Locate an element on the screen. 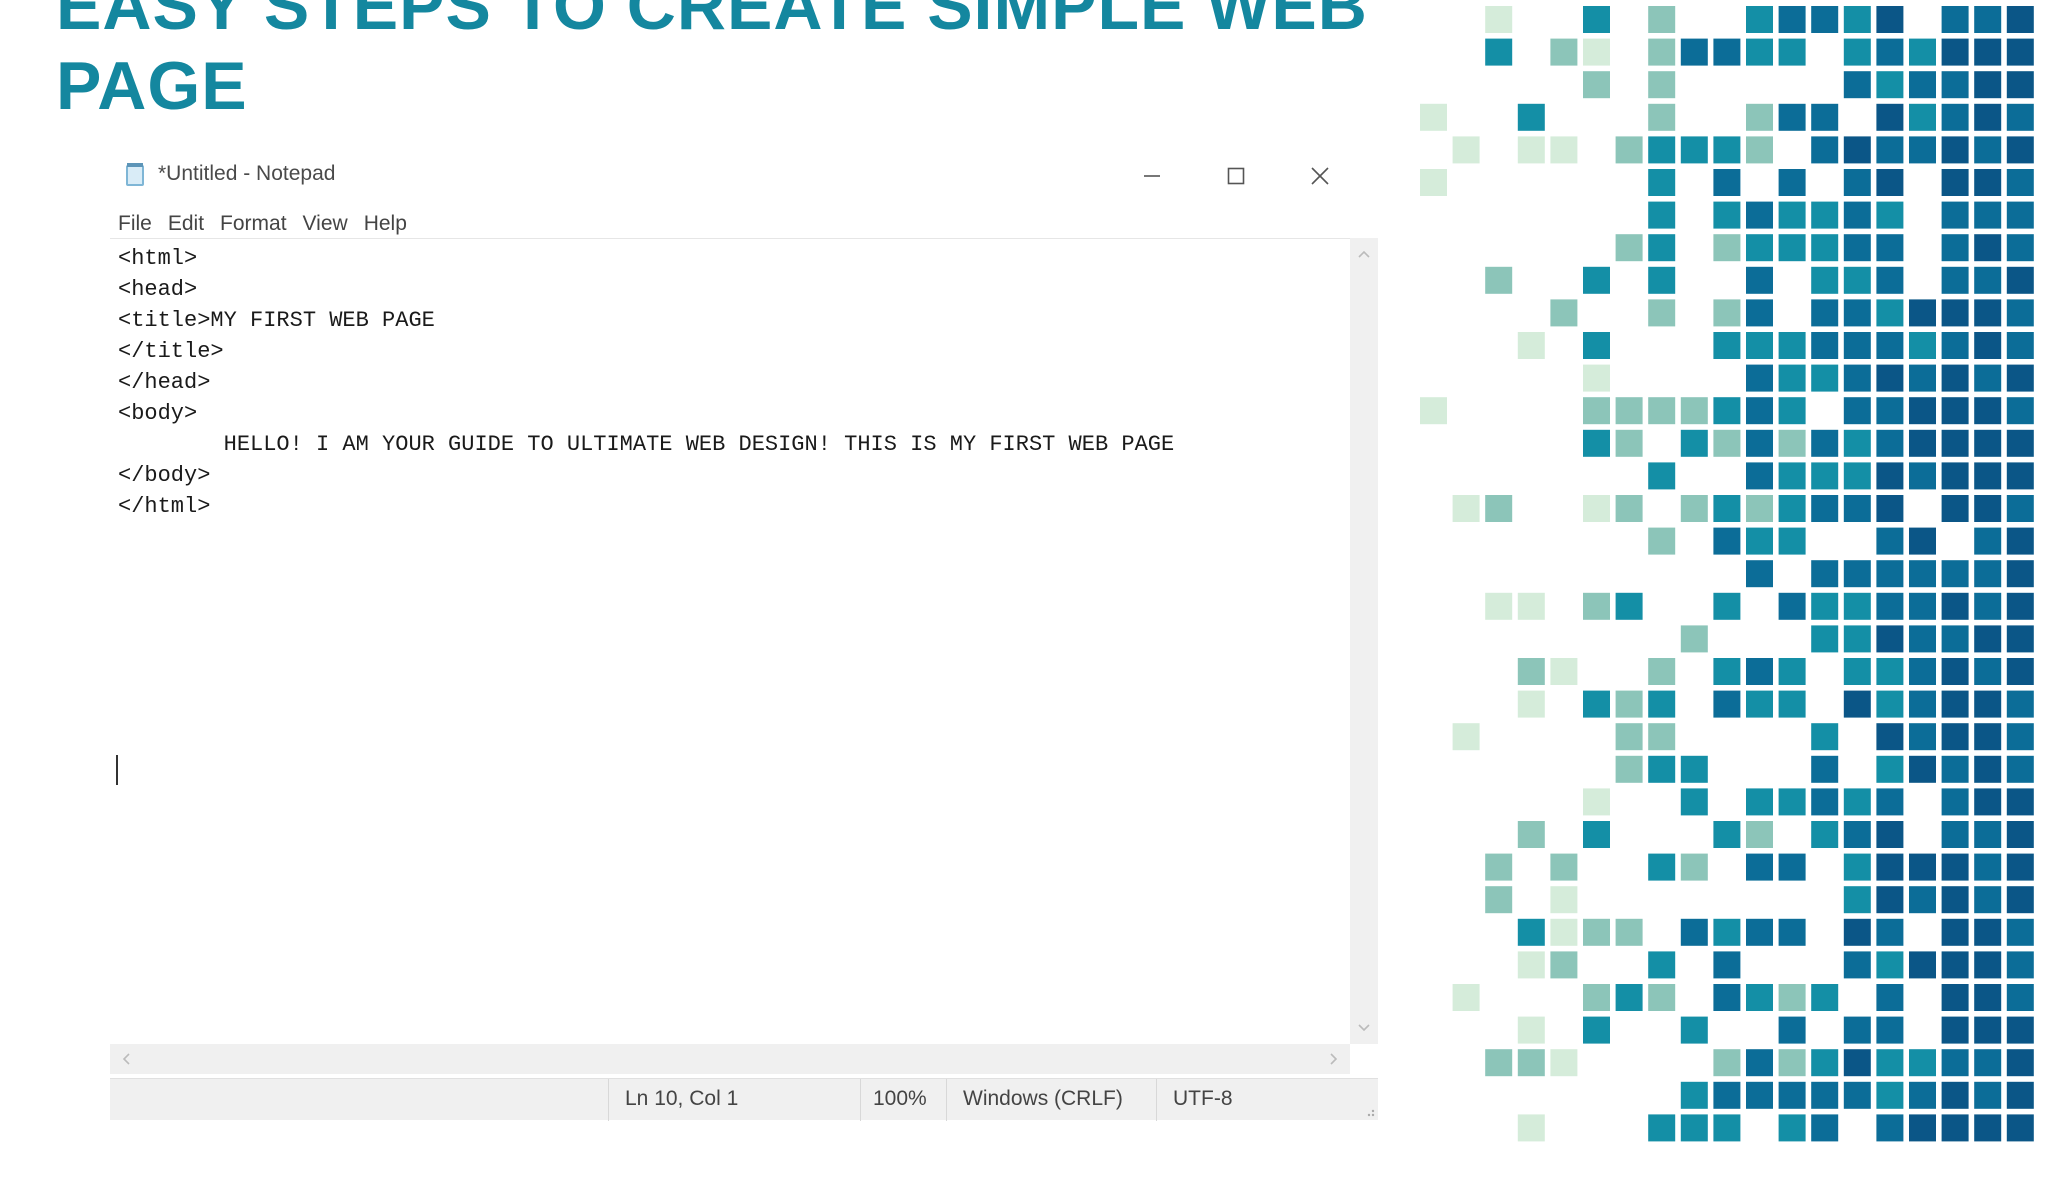  menu-view: View is located at coordinates (325, 224).